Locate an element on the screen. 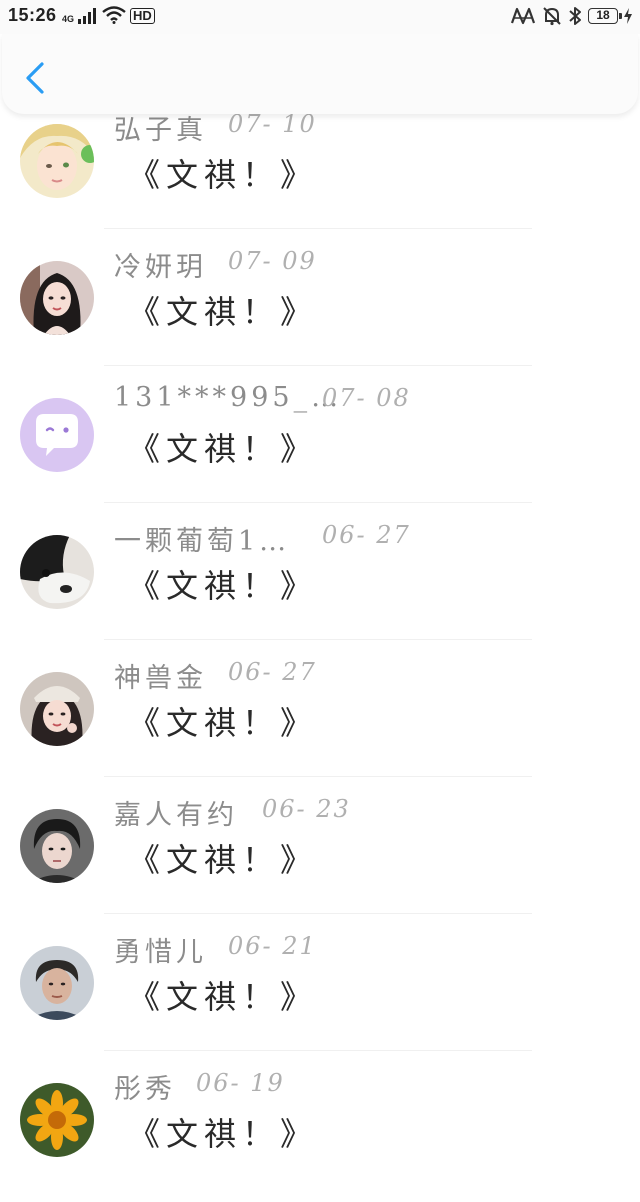 This screenshot has width=640, height=1202. chevron-left-icon is located at coordinates (35, 78).